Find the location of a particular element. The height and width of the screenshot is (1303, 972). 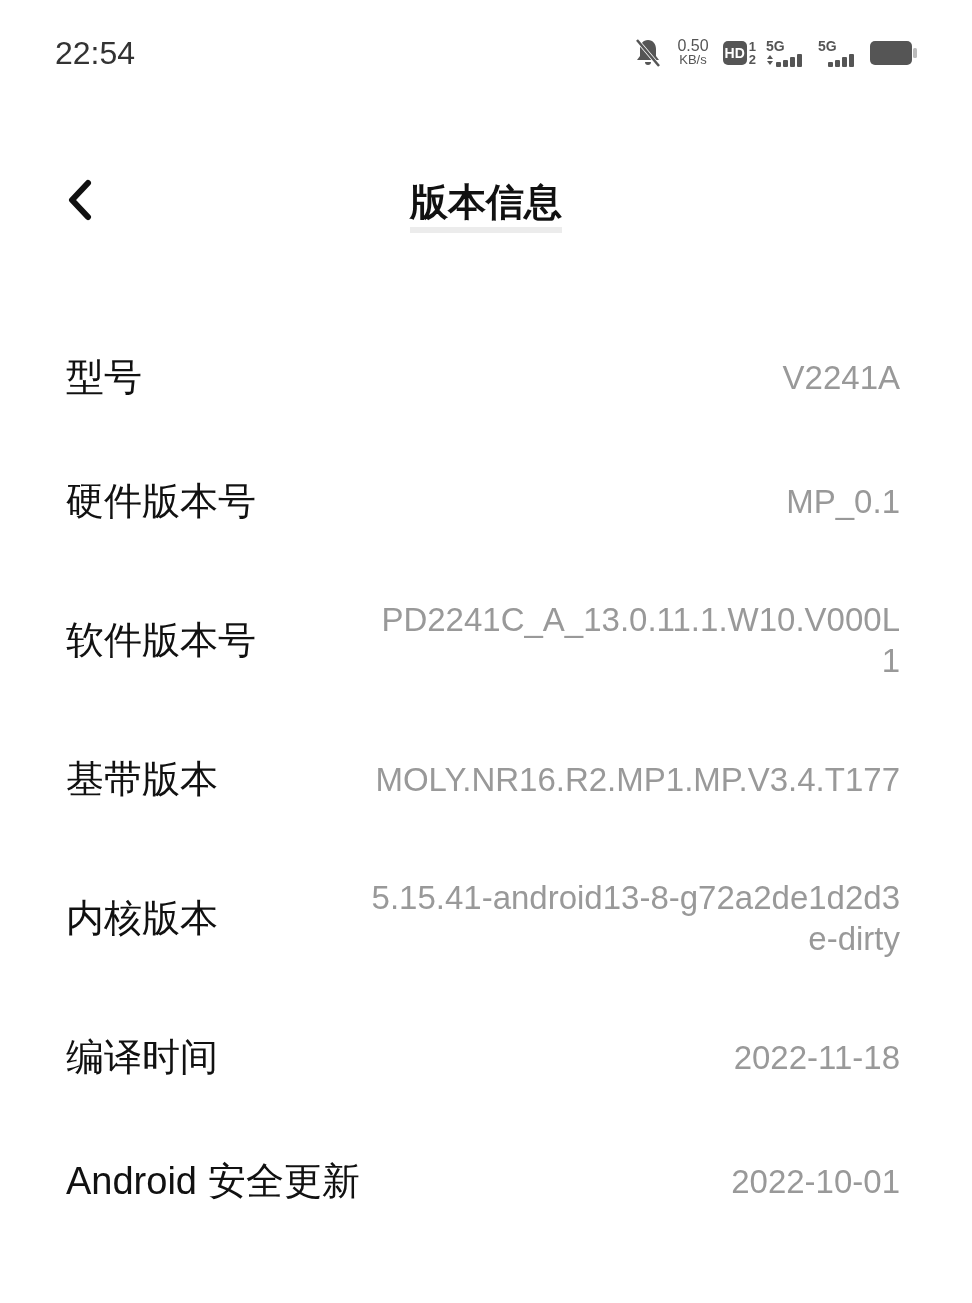

setting-value: MP_0.1 is located at coordinates (843, 501).